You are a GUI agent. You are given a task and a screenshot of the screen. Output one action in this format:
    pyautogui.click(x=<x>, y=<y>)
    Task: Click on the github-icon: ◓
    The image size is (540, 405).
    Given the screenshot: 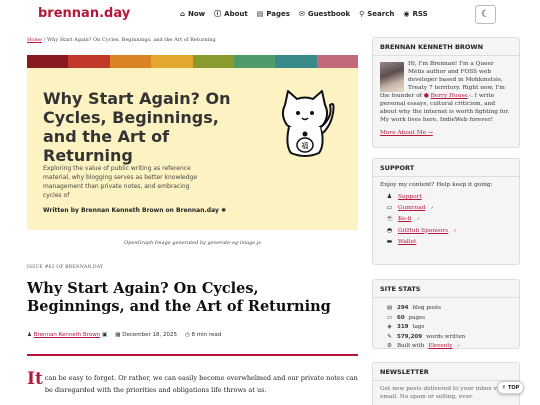 What is the action you would take?
    pyautogui.click(x=389, y=230)
    